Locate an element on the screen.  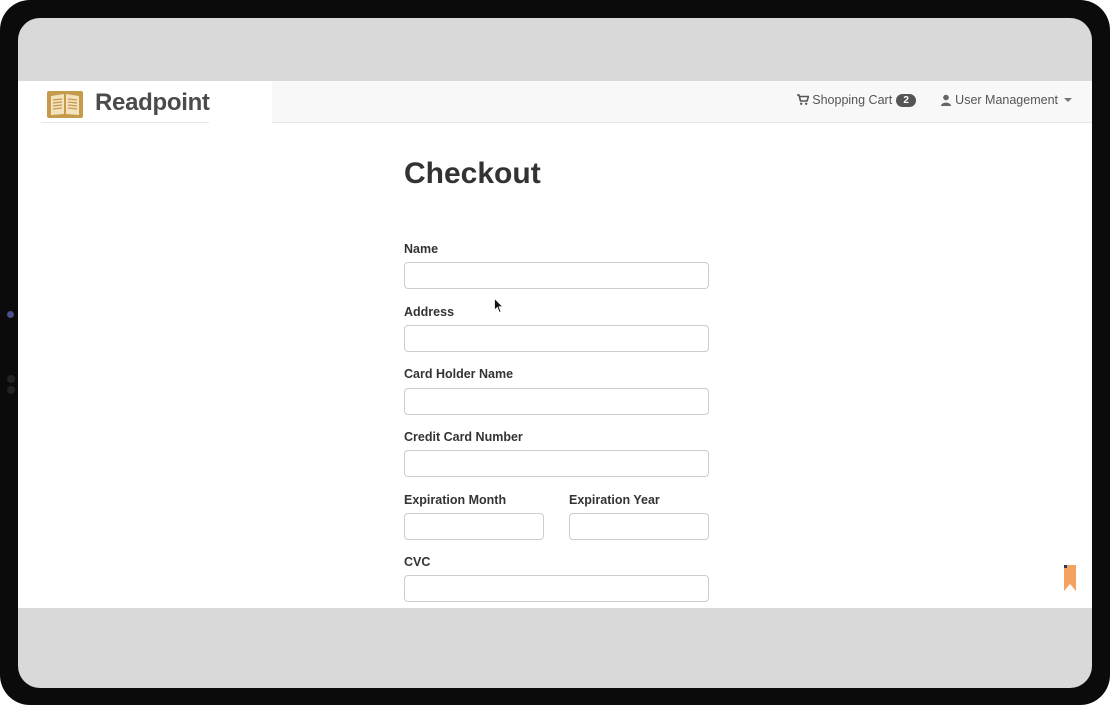
card-holder-name-label: Card Holder Name is located at coordinates (459, 374).